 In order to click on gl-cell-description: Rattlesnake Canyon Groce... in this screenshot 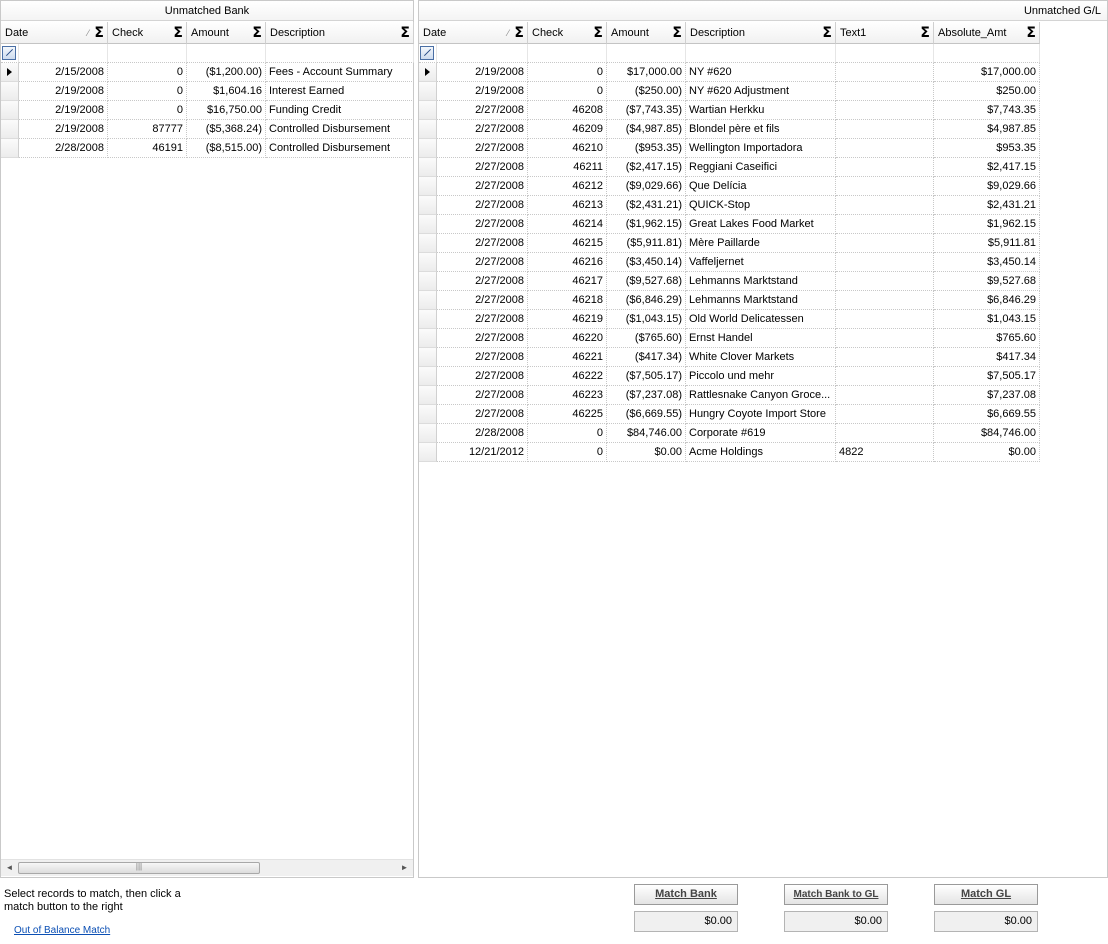, I will do `click(761, 395)`.